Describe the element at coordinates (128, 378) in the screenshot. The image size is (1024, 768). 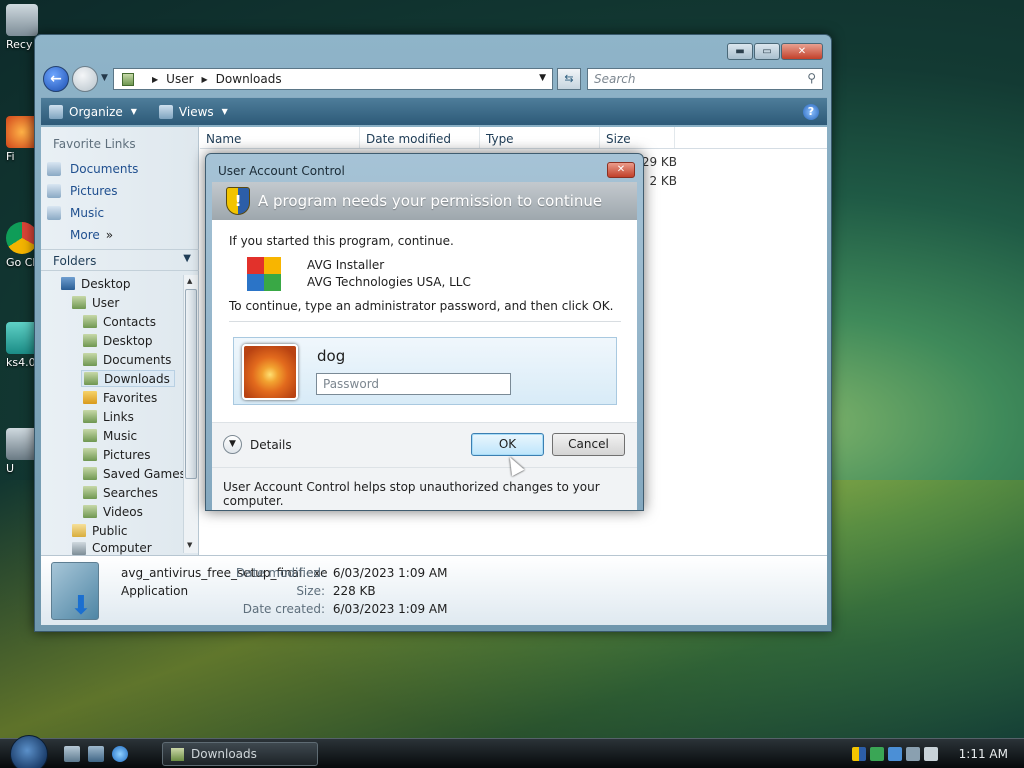
I see `tree-item-downloads: Downloads` at that location.